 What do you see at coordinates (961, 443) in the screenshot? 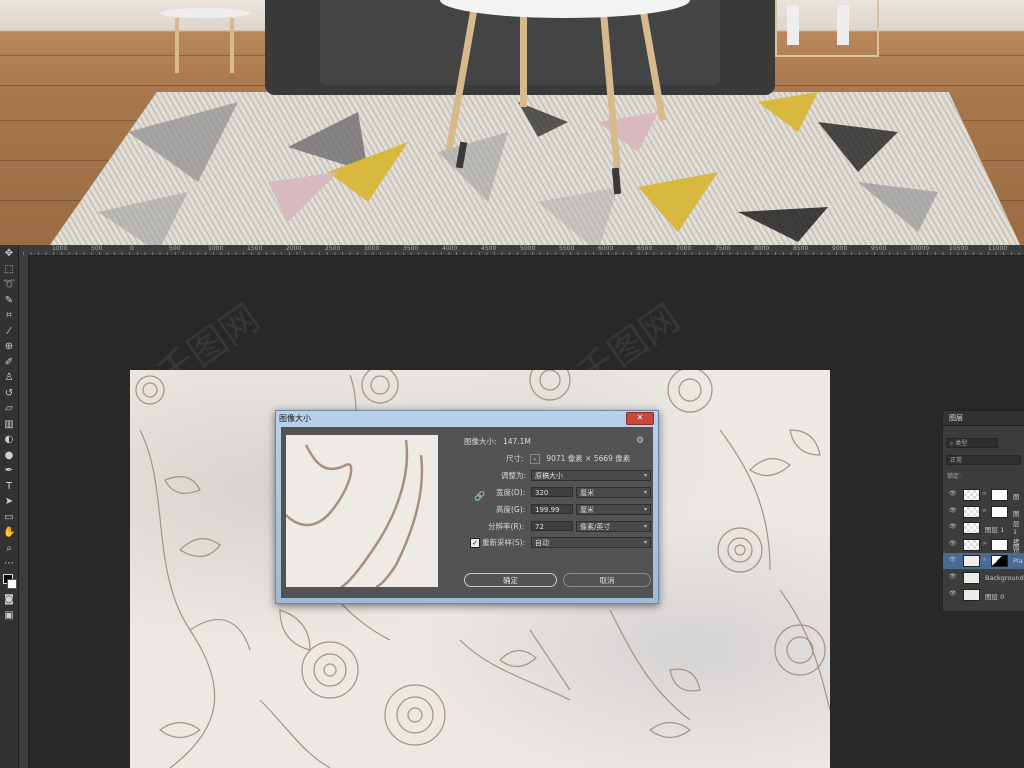
I see `layer-filter-value: 类型` at bounding box center [961, 443].